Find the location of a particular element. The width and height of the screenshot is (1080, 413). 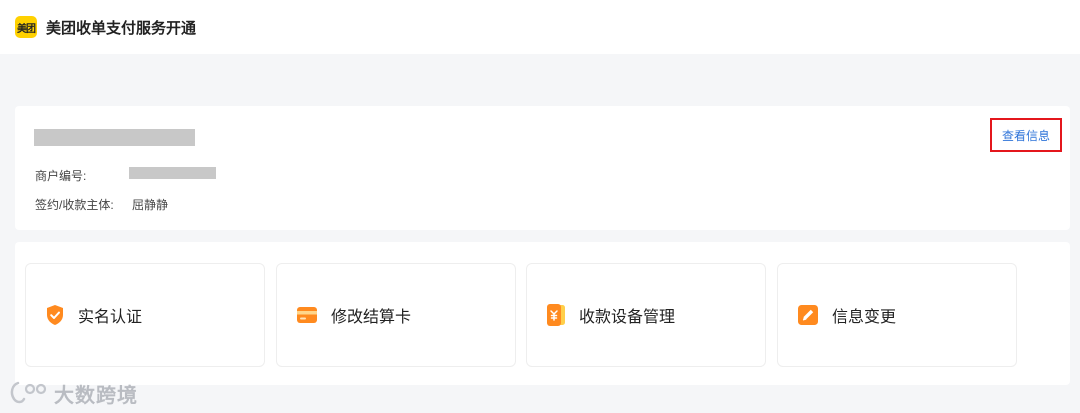

shield-check-icon is located at coordinates (55, 315).